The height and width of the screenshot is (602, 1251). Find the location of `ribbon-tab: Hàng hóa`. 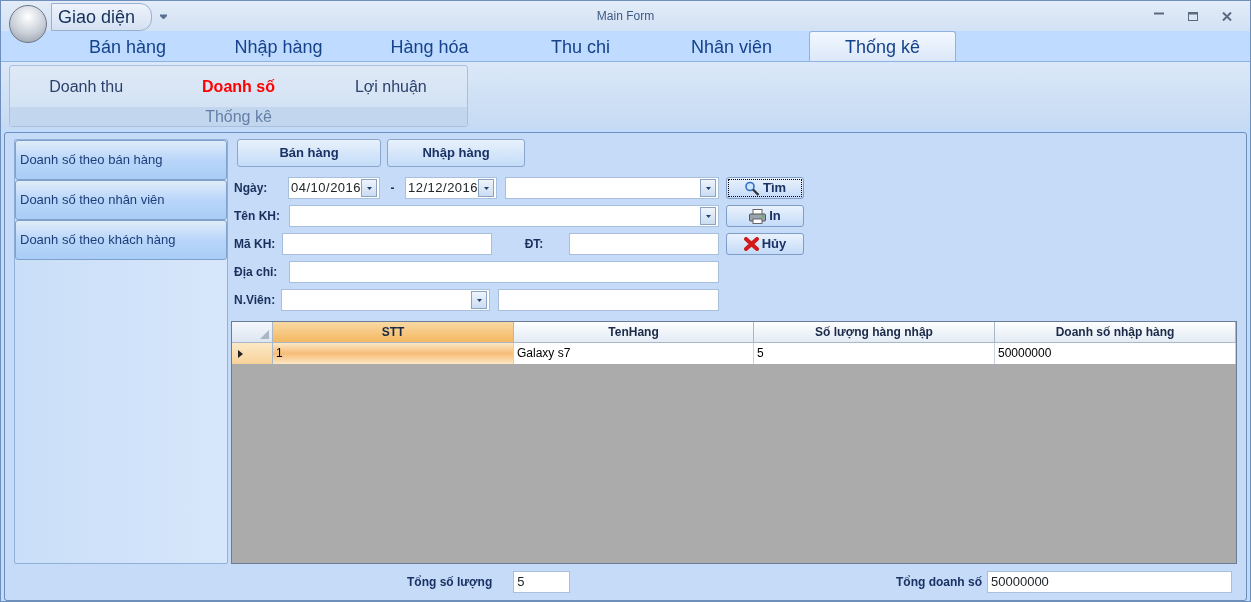

ribbon-tab: Hàng hóa is located at coordinates (429, 46).